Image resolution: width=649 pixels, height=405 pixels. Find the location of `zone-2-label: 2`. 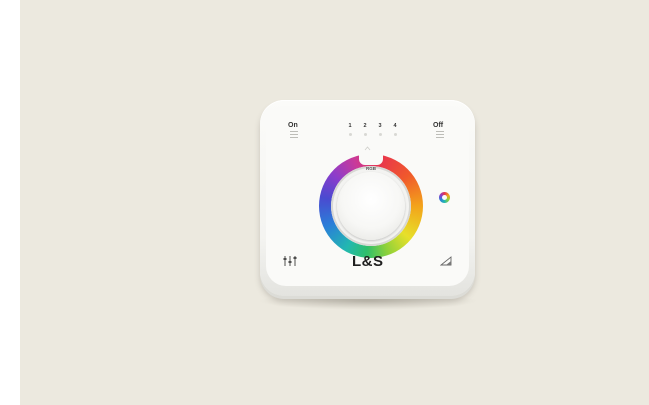

zone-2-label: 2 is located at coordinates (365, 126).